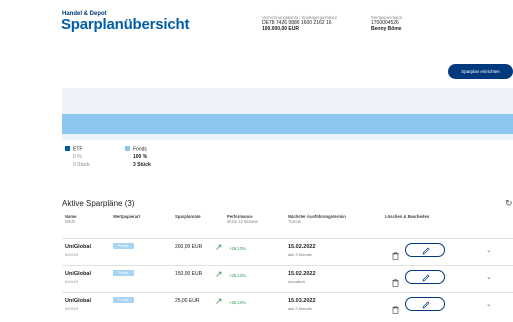  I want to click on plan-amount: 200,00 EUR, so click(189, 247).